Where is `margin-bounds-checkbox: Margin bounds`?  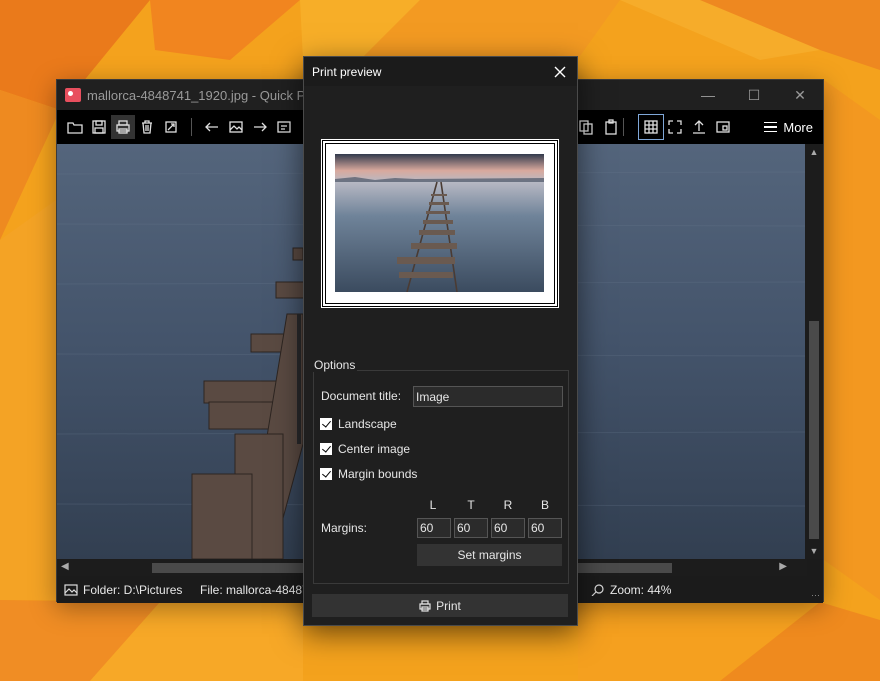
margin-bounds-checkbox: Margin bounds is located at coordinates (368, 474).